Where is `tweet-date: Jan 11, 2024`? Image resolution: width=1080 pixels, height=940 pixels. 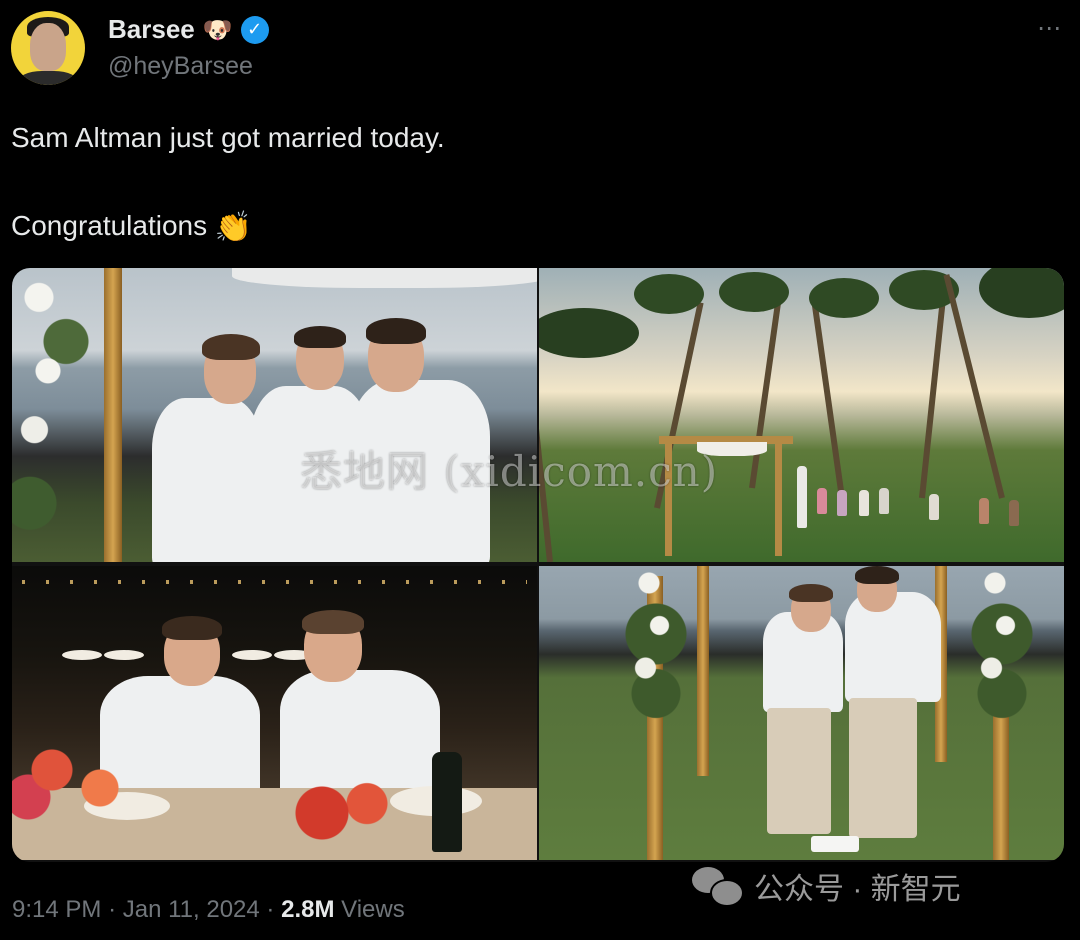
tweet-date: Jan 11, 2024 is located at coordinates (191, 909).